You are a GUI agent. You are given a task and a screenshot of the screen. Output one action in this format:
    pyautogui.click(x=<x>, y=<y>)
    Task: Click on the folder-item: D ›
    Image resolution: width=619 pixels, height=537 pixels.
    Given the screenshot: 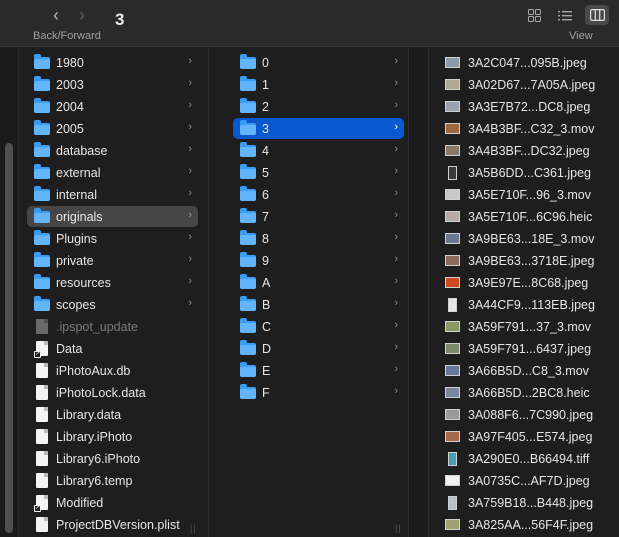 What is the action you would take?
    pyautogui.click(x=318, y=348)
    